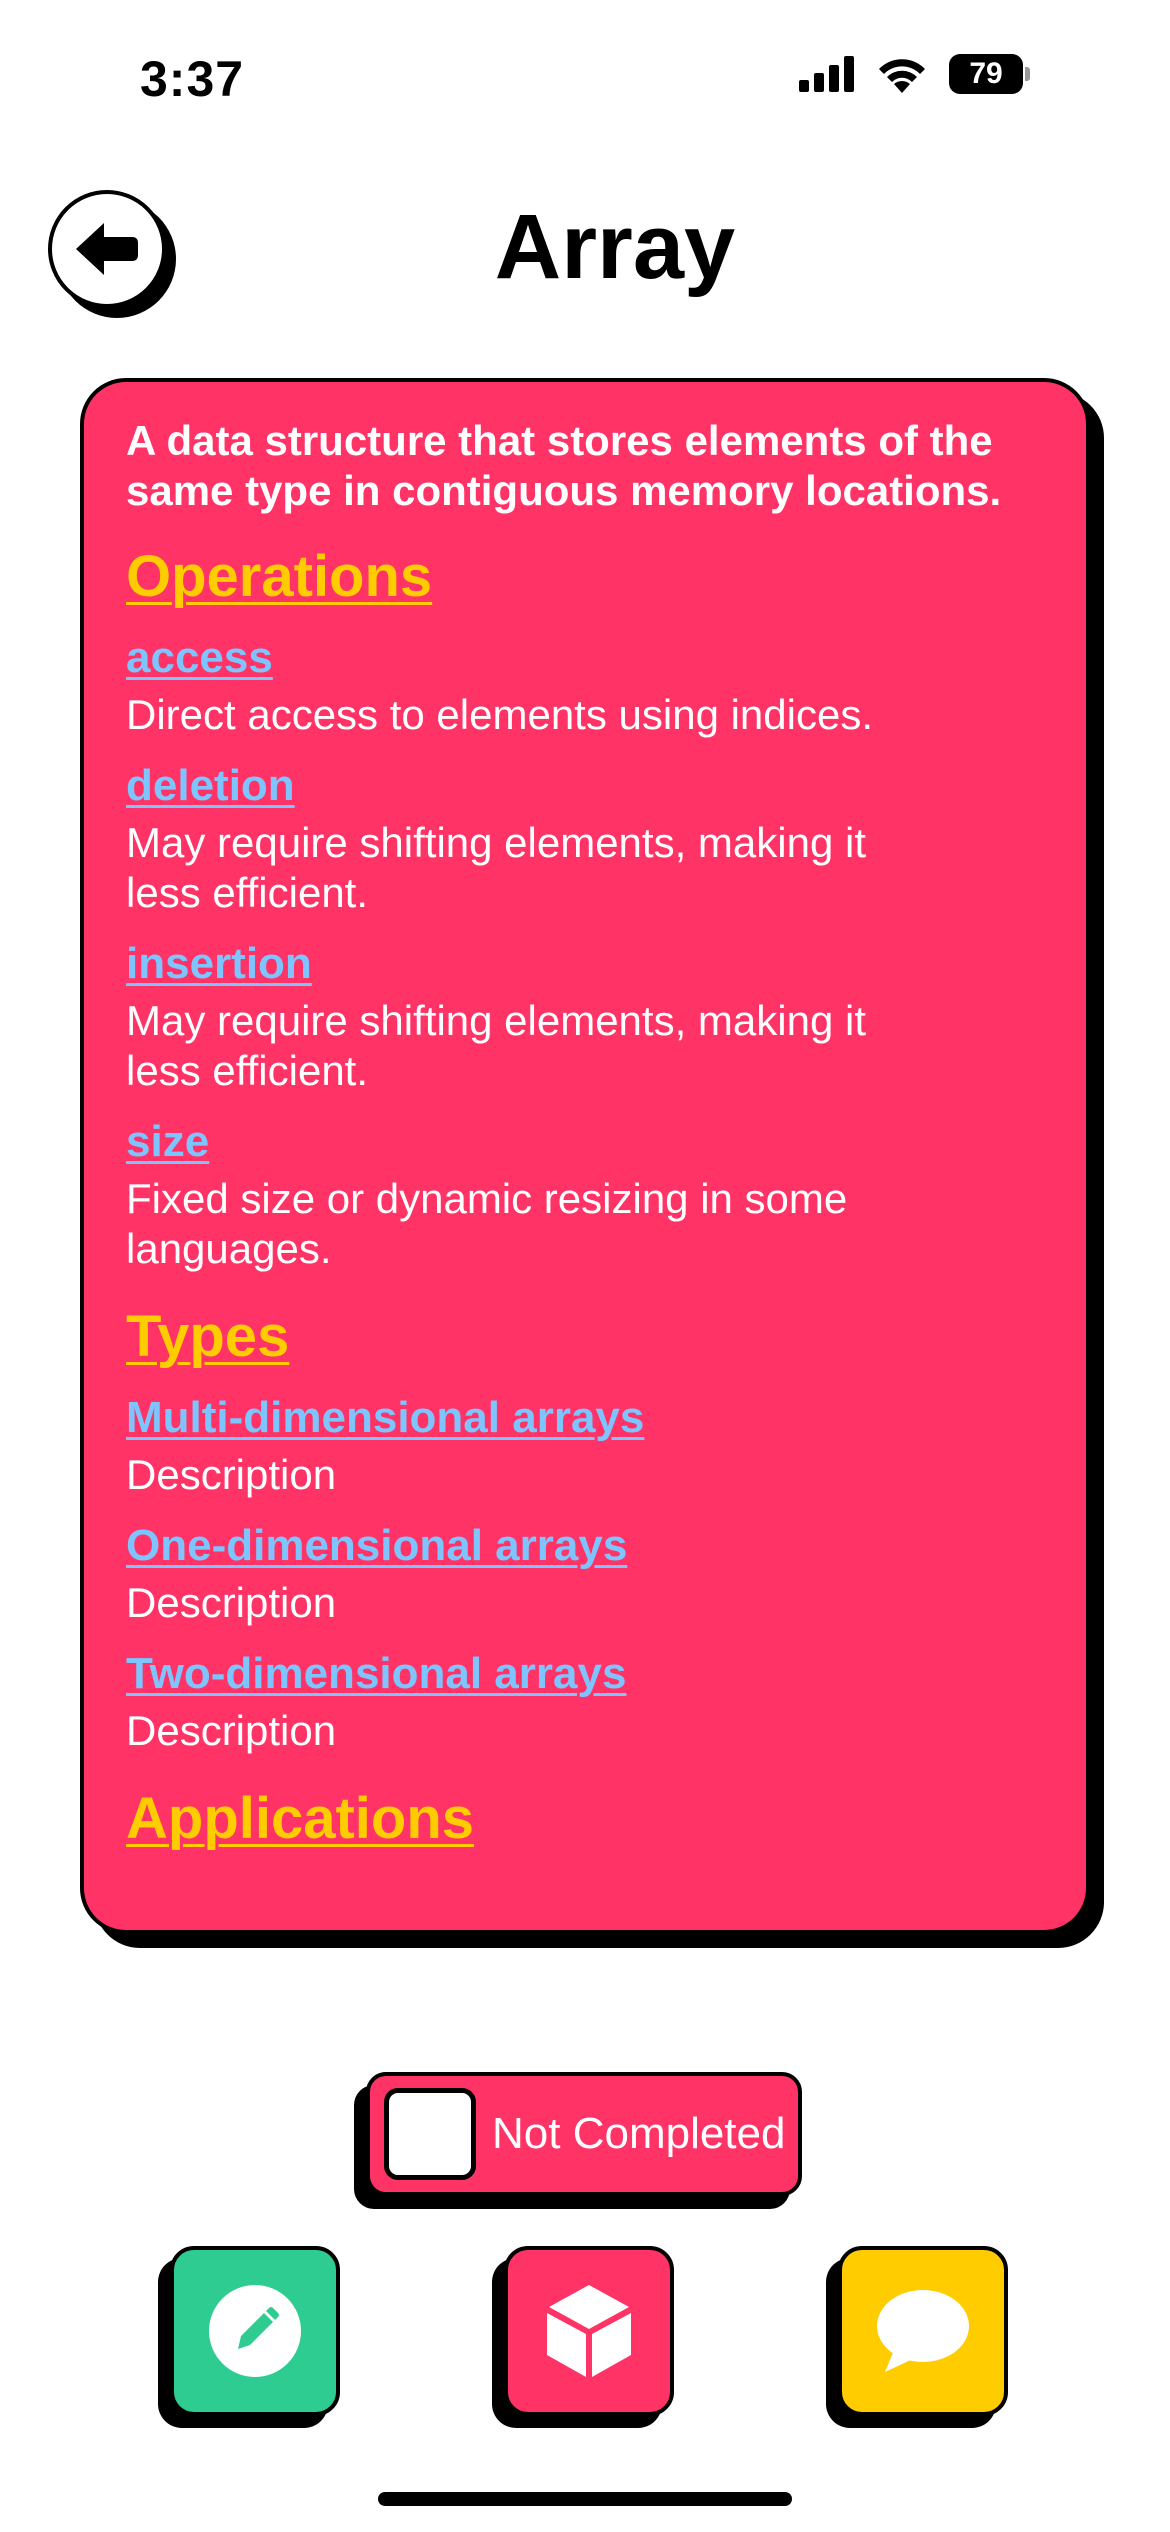 The image size is (1170, 2532). I want to click on item-link-access: access, so click(586, 658).